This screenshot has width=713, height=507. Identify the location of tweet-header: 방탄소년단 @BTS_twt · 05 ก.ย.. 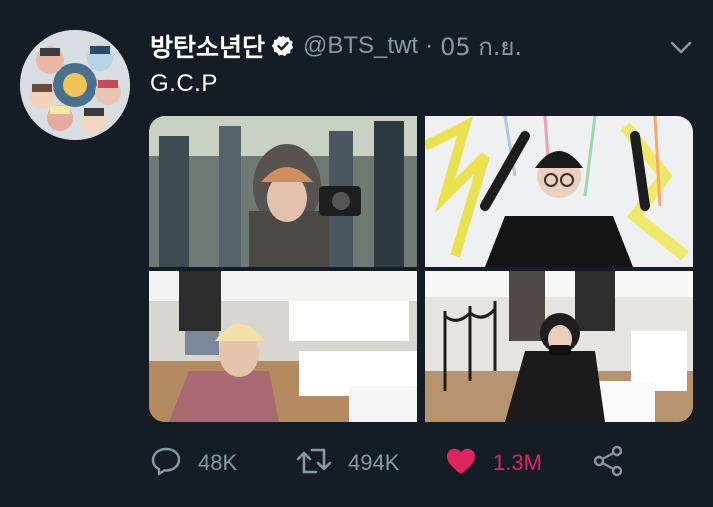
(336, 46).